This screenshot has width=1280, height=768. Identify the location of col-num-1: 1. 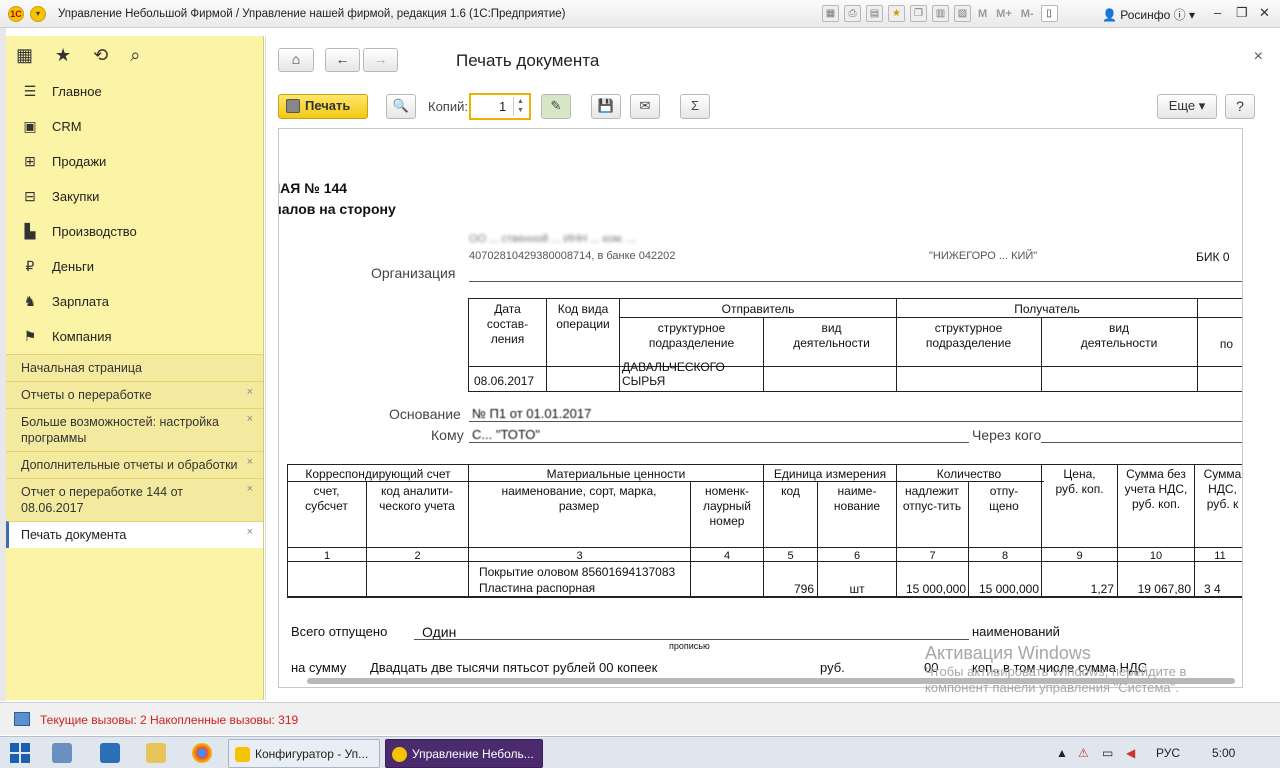
(327, 556).